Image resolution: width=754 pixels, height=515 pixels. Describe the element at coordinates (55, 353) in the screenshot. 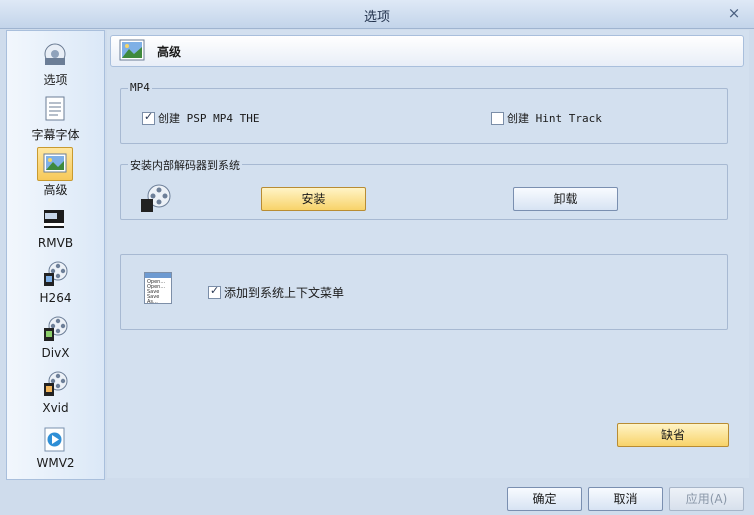

I see `sidebar-item-label: DivX` at that location.